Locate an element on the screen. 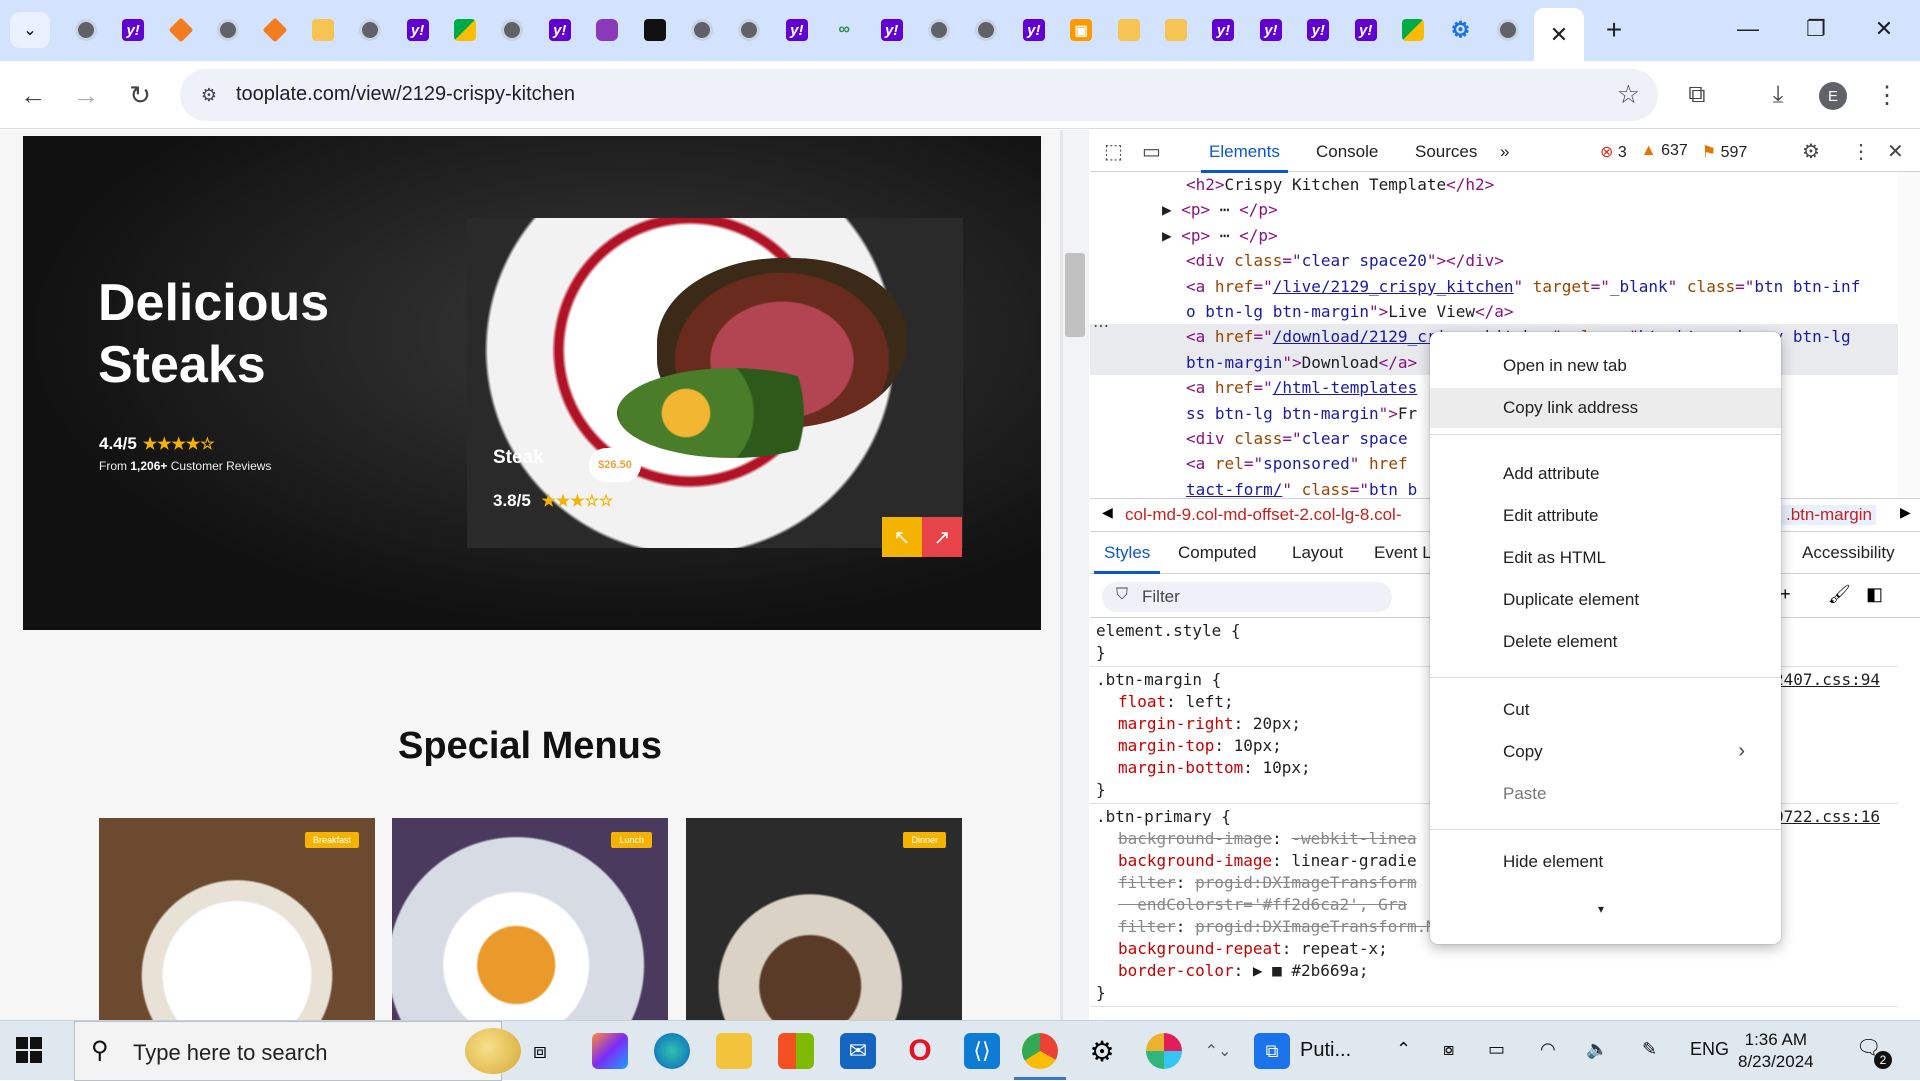 The height and width of the screenshot is (1081, 1920). minimize-button: — is located at coordinates (1748, 29).